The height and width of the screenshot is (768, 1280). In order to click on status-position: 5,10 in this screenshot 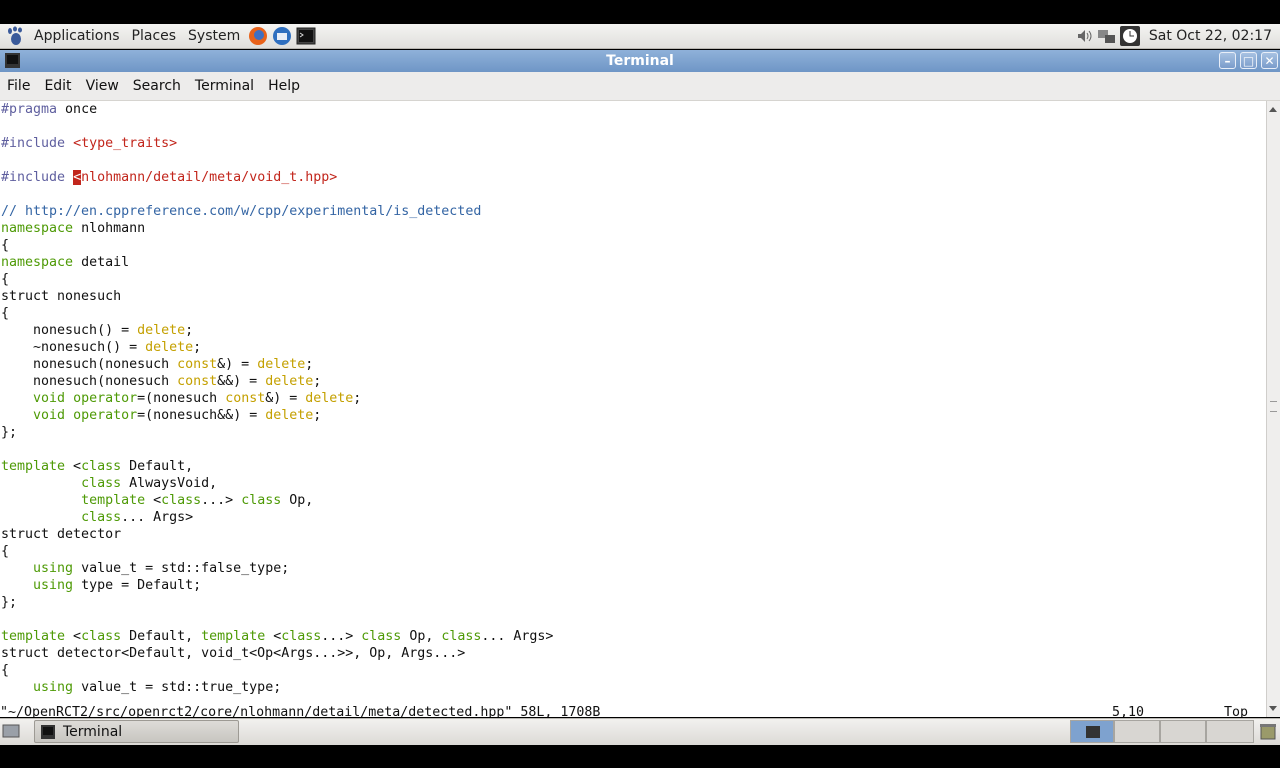, I will do `click(1128, 711)`.